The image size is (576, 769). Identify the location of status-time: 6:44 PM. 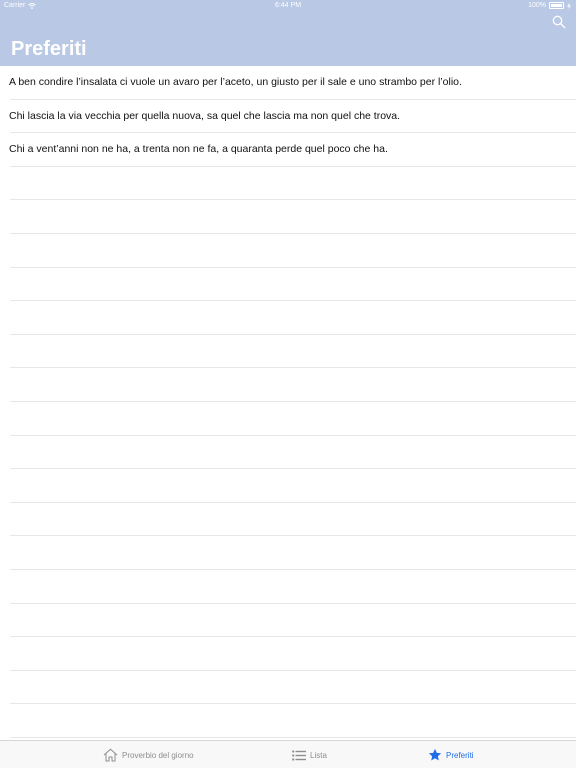
(288, 5).